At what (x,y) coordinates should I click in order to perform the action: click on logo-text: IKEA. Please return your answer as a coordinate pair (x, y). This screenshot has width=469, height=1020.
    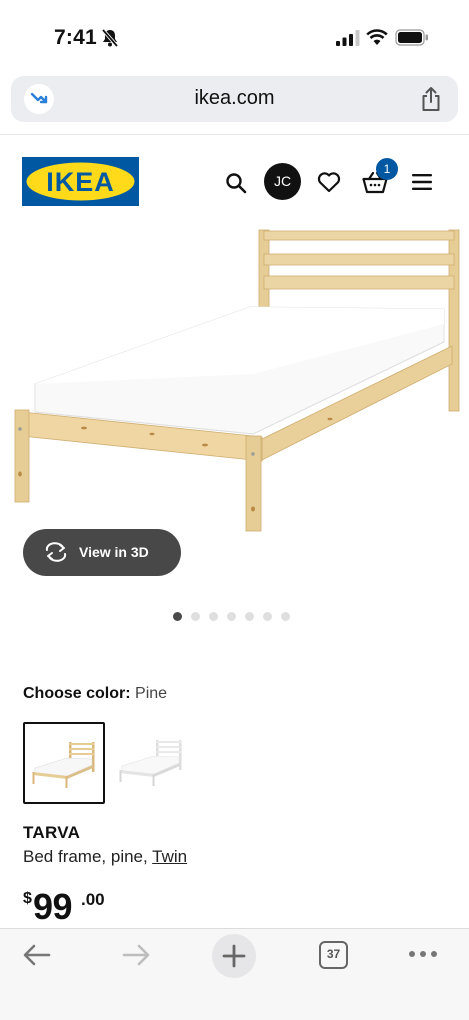
    Looking at the image, I should click on (80, 182).